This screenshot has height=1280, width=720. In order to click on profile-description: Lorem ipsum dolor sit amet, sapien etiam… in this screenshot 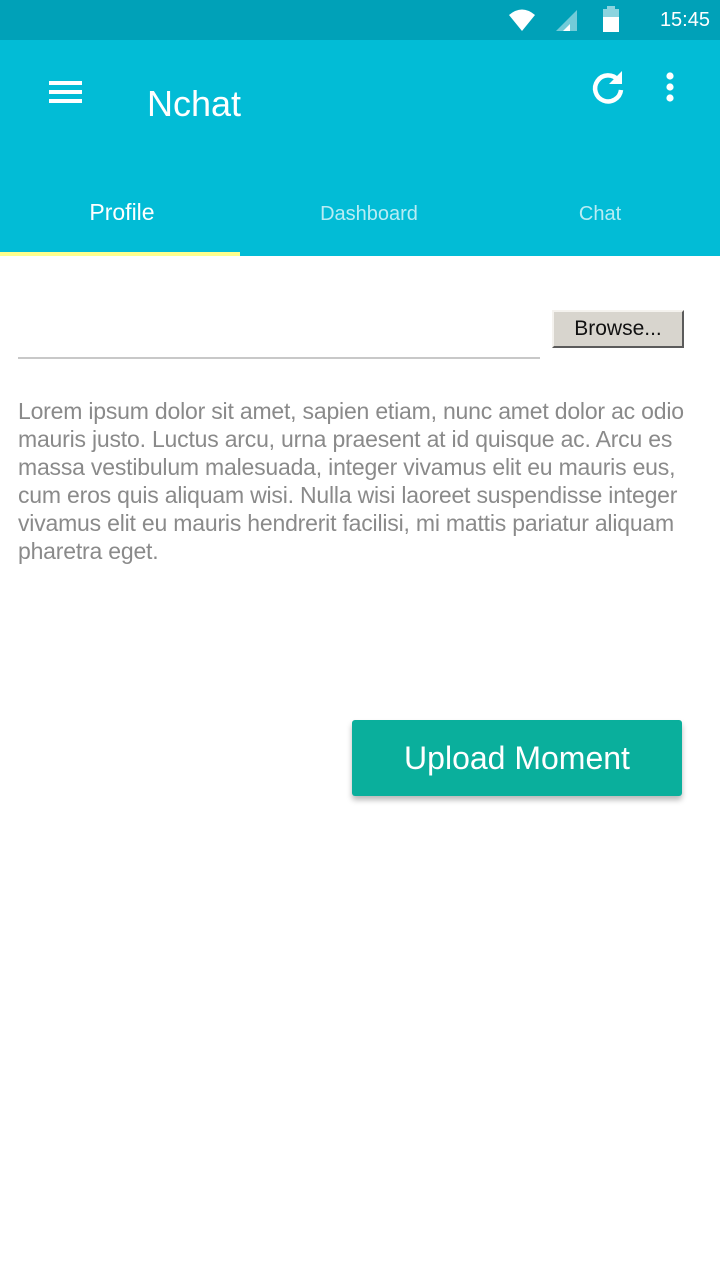, I will do `click(351, 481)`.